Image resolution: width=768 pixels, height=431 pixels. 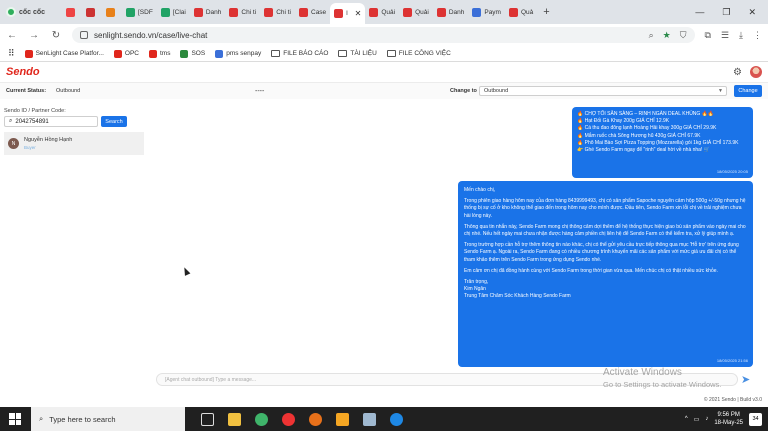 What do you see at coordinates (114, 121) in the screenshot?
I see `search-button: Search` at bounding box center [114, 121].